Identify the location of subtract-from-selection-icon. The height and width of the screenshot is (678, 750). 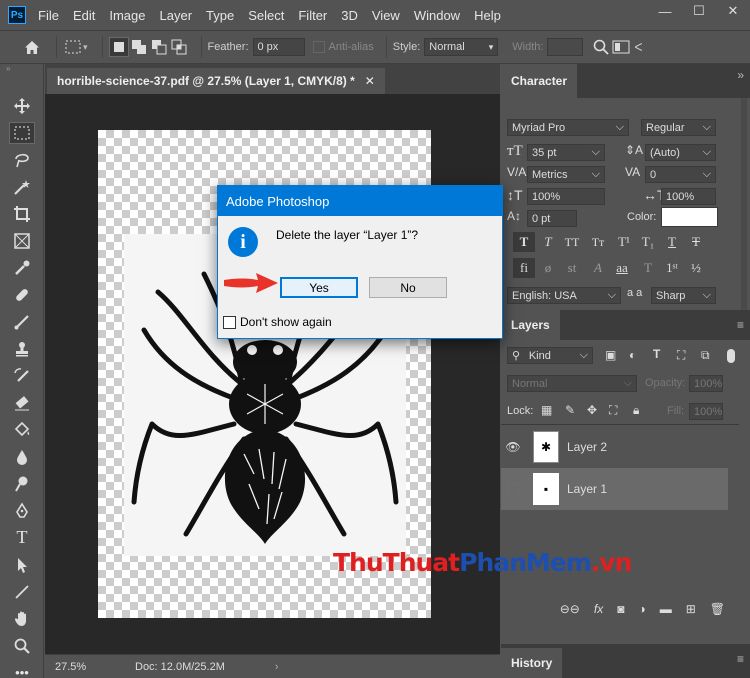
(159, 47).